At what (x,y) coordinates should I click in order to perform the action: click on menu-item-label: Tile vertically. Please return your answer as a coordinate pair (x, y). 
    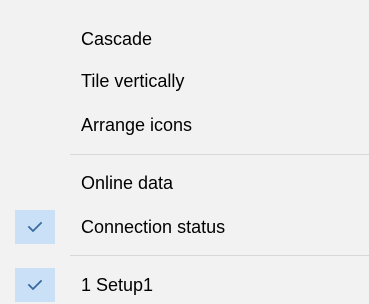
    Looking at the image, I should click on (133, 81).